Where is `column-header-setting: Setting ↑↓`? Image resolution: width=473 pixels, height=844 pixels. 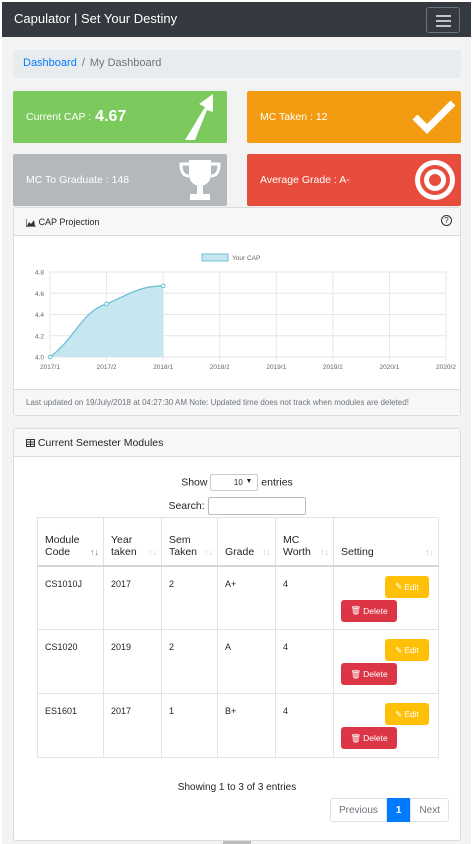
column-header-setting: Setting ↑↓ is located at coordinates (386, 542).